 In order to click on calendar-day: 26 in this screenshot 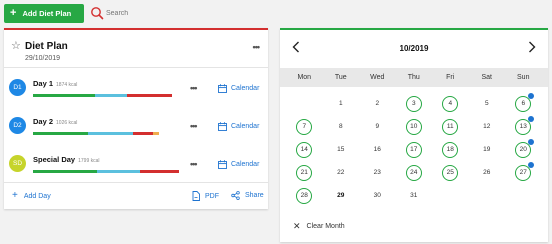, I will do `click(487, 172)`.